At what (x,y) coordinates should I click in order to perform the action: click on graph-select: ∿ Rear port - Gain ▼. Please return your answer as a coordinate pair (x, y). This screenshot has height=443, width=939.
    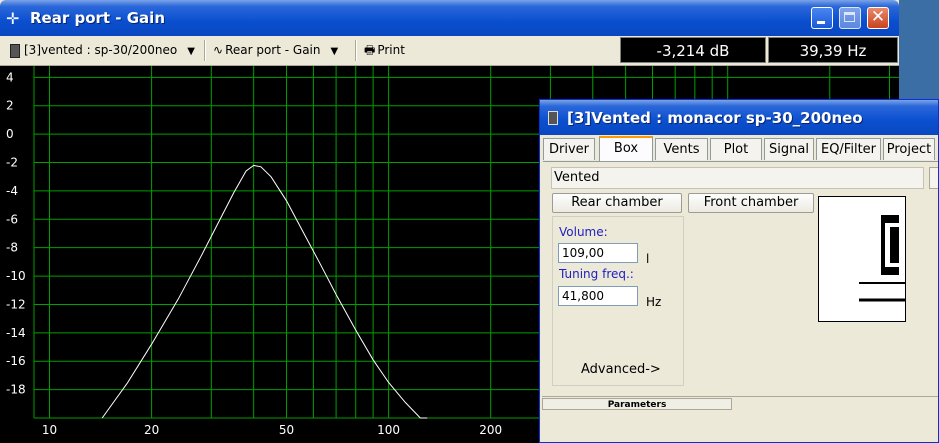
    Looking at the image, I should click on (275, 50).